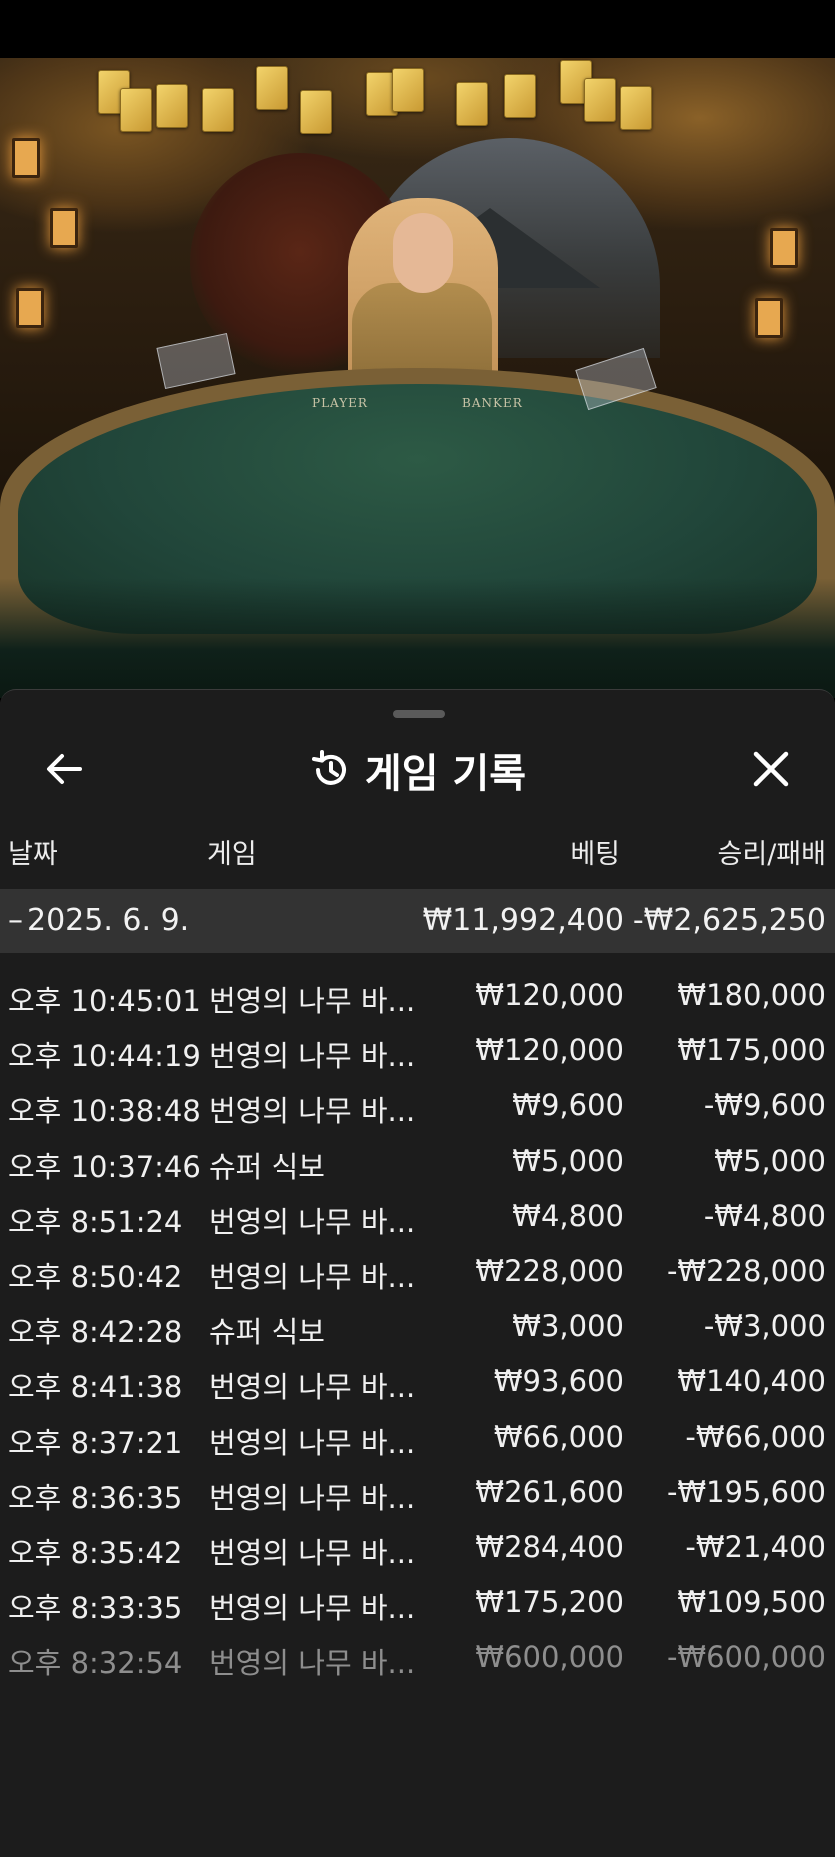  I want to click on row-result: ₩175,000, so click(751, 1050).